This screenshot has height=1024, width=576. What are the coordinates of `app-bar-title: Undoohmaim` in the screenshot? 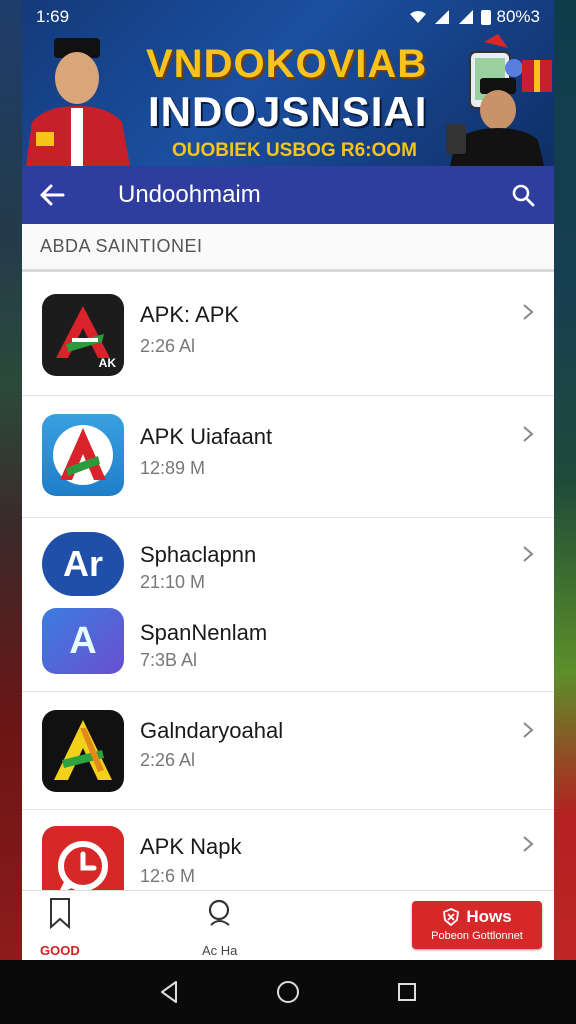 It's located at (189, 194).